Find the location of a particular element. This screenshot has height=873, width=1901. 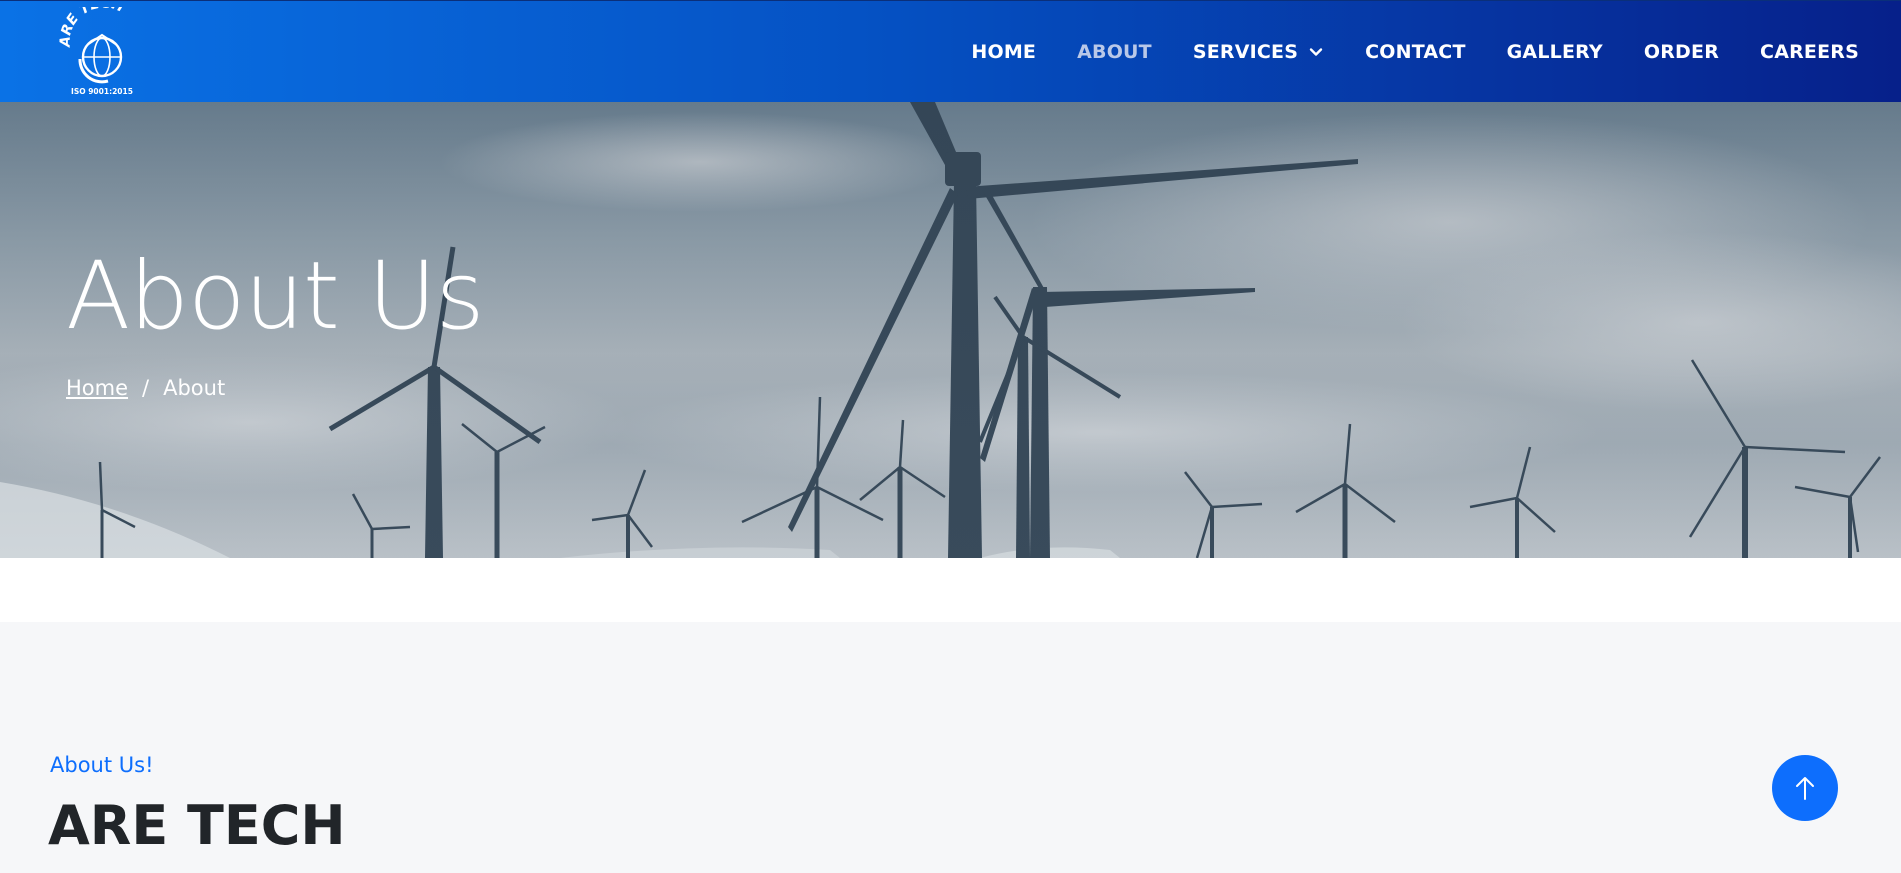

nav-order-label: ORDER is located at coordinates (1681, 52).